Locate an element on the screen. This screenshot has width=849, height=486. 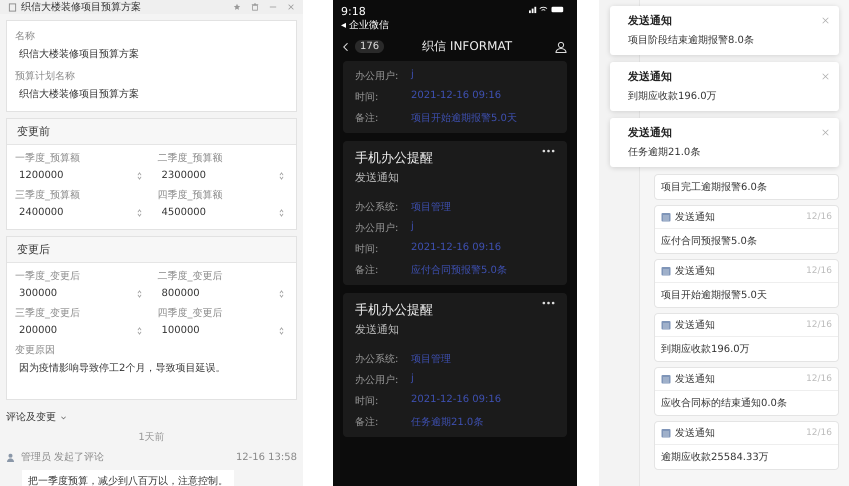
unread-count-badge: 176 is located at coordinates (369, 46).